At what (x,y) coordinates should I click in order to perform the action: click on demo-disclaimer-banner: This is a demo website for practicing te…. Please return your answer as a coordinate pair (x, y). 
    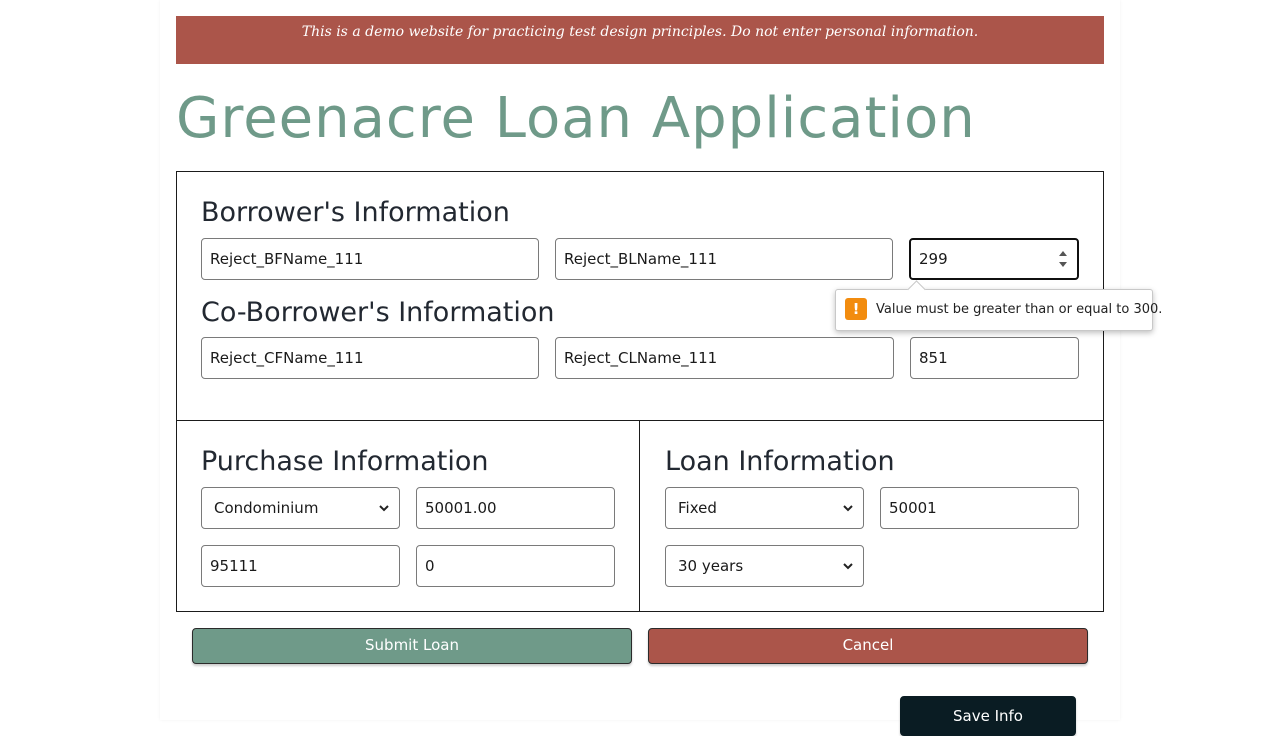
    Looking at the image, I should click on (640, 40).